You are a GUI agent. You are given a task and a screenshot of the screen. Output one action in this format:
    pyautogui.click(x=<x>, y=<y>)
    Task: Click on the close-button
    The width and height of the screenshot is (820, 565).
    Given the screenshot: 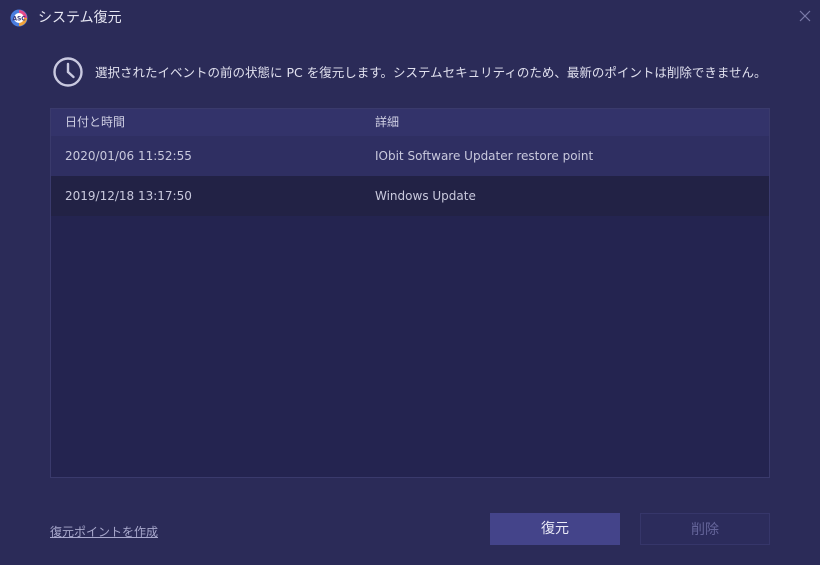 What is the action you would take?
    pyautogui.click(x=805, y=17)
    